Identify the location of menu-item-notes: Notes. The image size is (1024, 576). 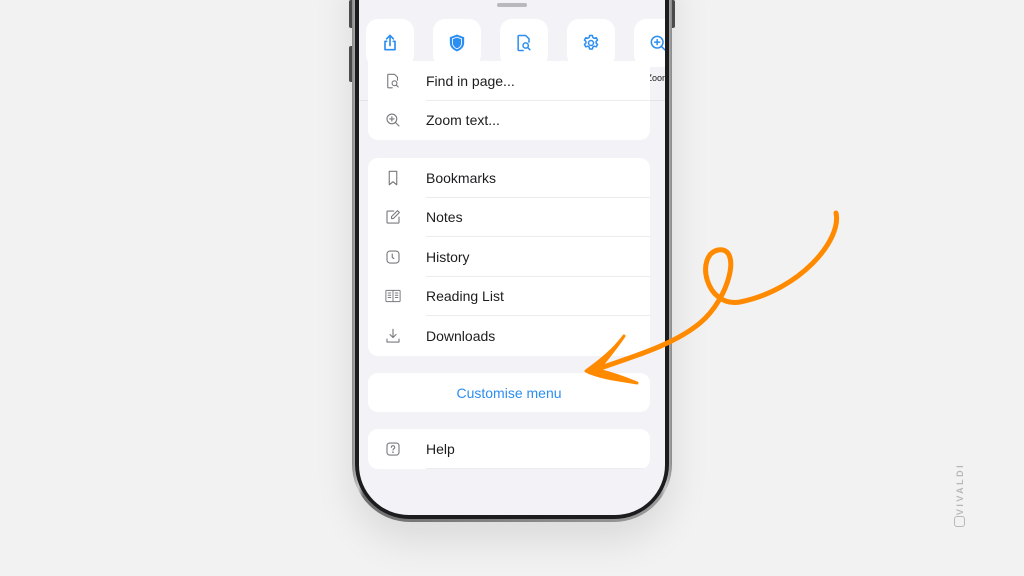
(509, 217).